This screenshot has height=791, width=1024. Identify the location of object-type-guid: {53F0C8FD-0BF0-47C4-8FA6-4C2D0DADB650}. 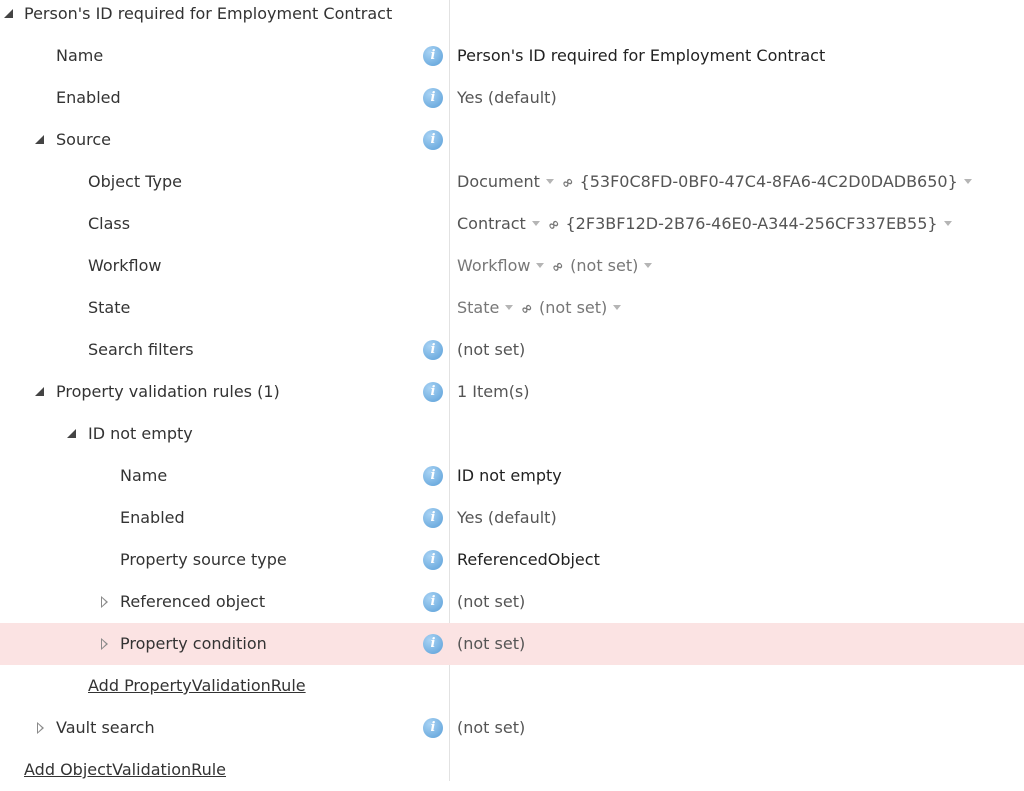
(769, 181).